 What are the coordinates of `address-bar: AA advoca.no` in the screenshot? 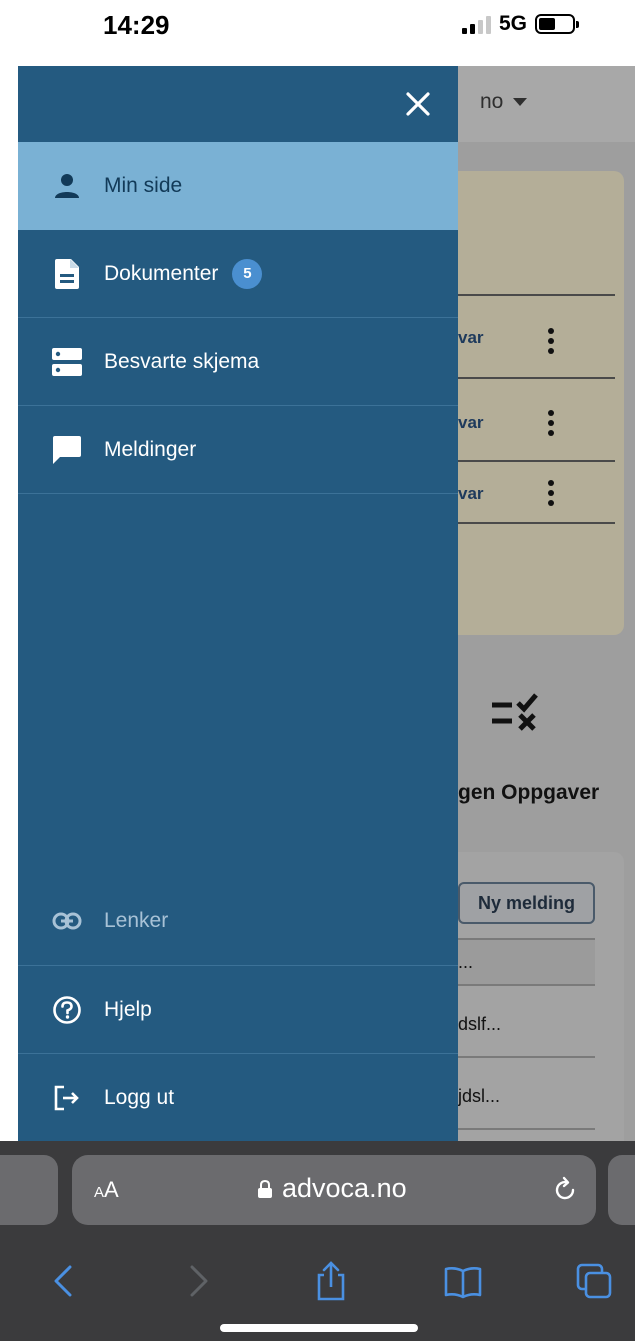 It's located at (334, 1190).